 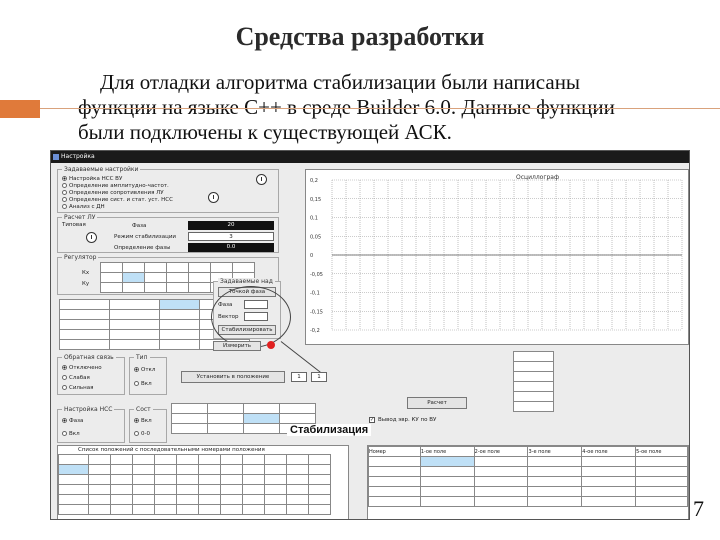 What do you see at coordinates (113, 193) in the screenshot?
I see `mode-radio-3: Определение сопротивления ЛУ` at bounding box center [113, 193].